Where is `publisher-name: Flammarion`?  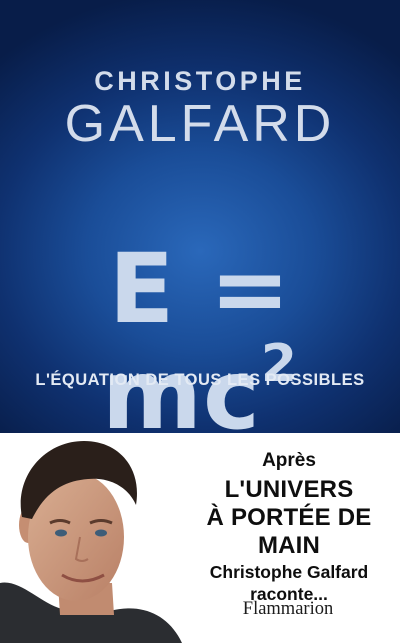
publisher-name: Flammarion is located at coordinates (288, 609).